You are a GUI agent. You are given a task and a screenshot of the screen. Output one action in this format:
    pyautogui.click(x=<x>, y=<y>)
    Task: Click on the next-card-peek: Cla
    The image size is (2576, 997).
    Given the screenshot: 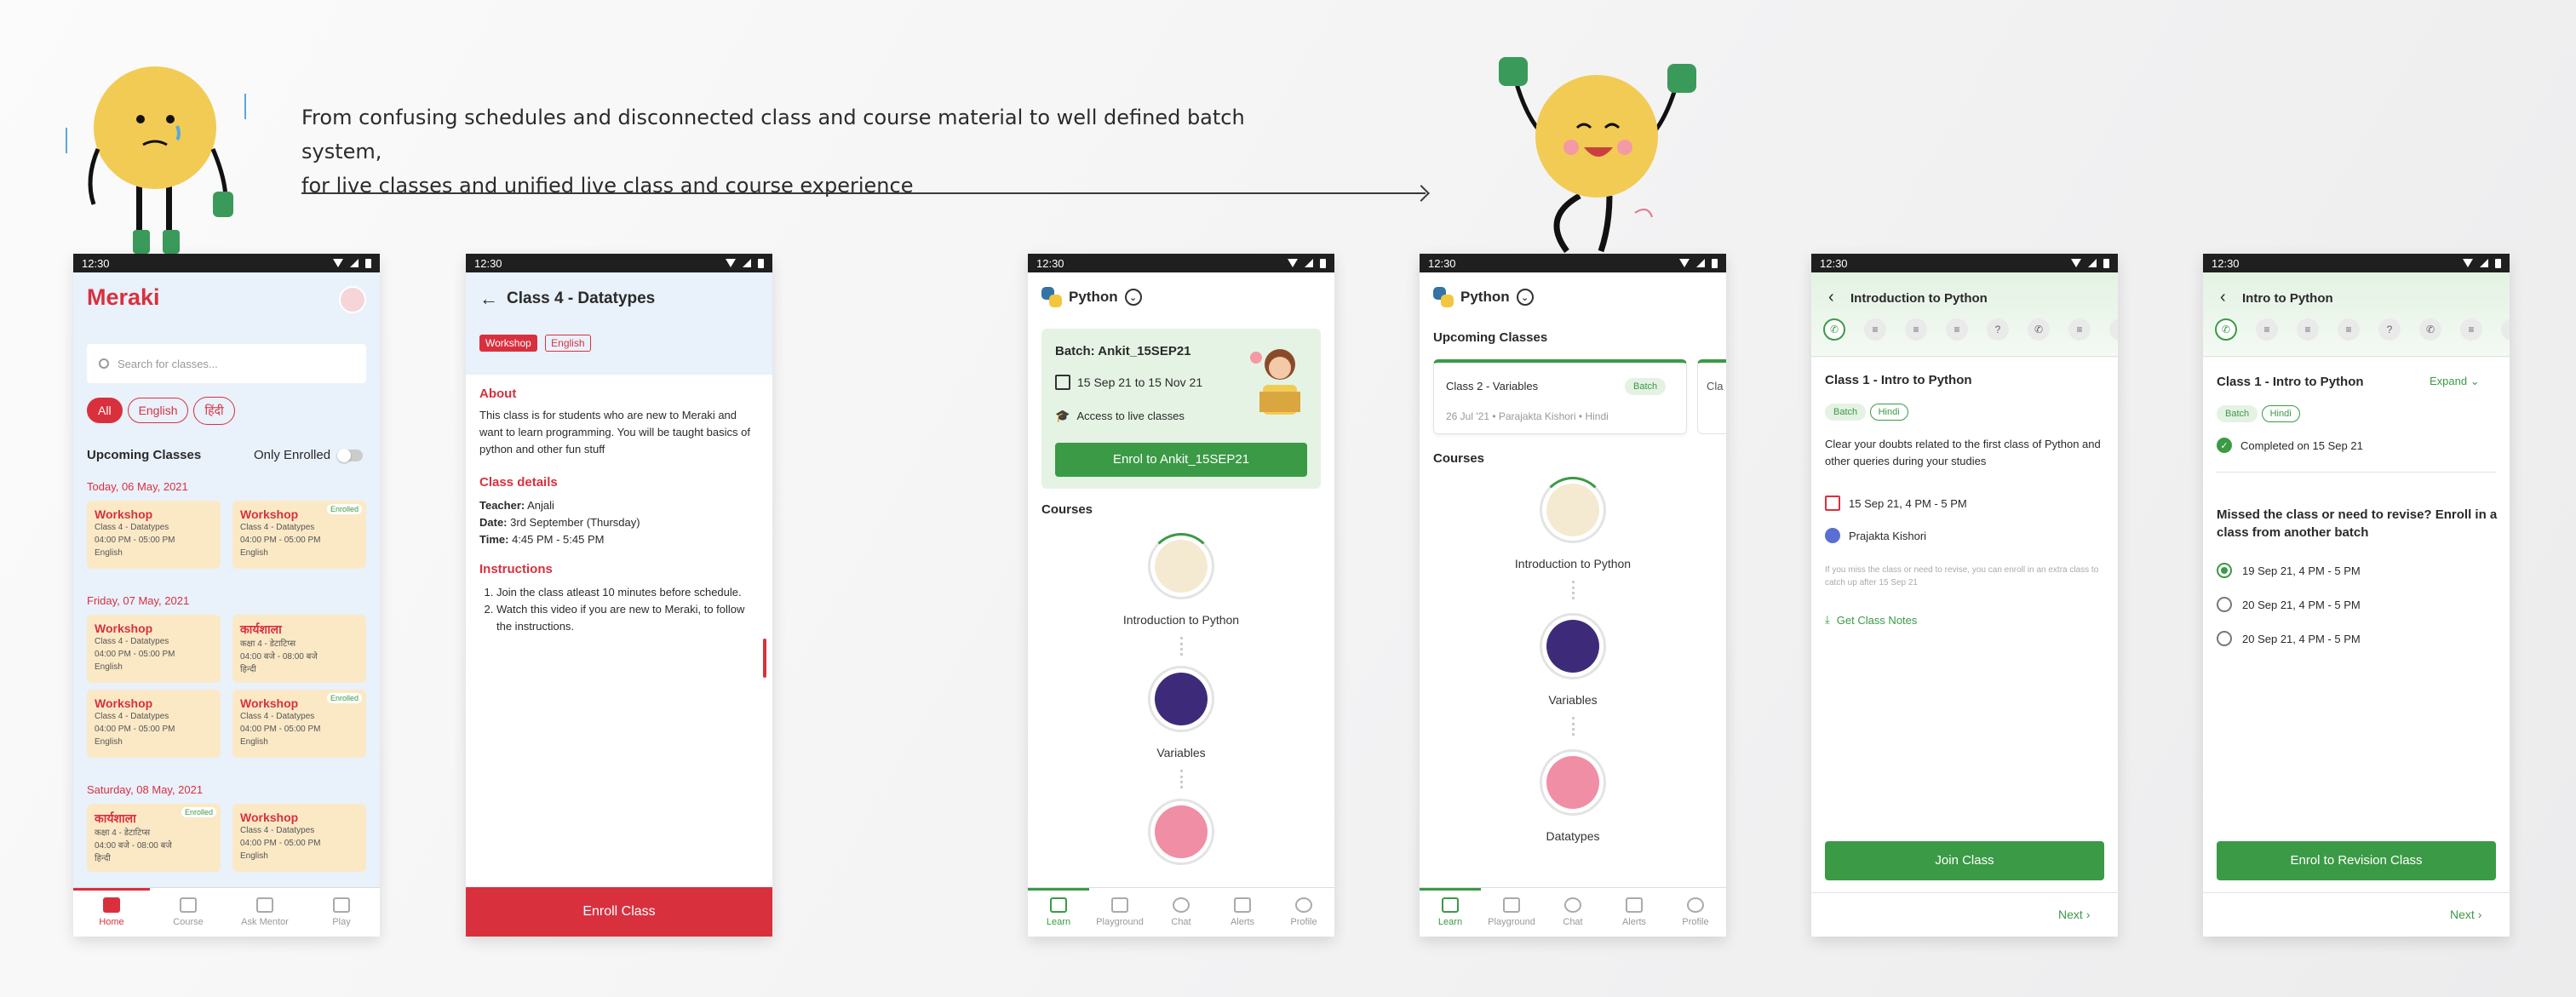 What is the action you would take?
    pyautogui.click(x=1711, y=396)
    